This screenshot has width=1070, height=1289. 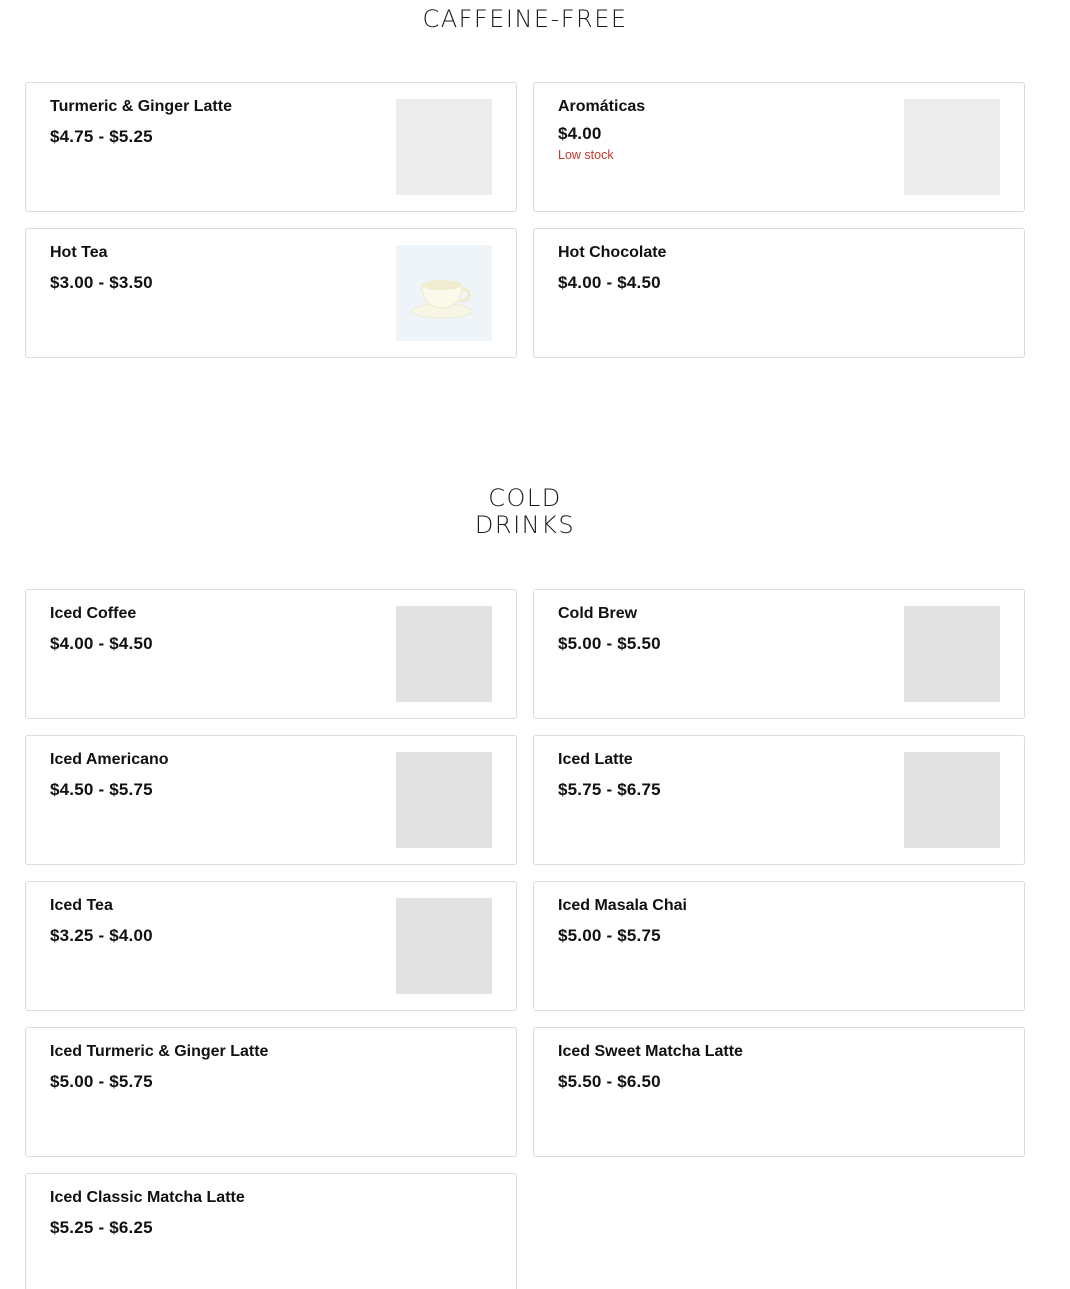 What do you see at coordinates (586, 155) in the screenshot?
I see `low-stock-badge: Low stock` at bounding box center [586, 155].